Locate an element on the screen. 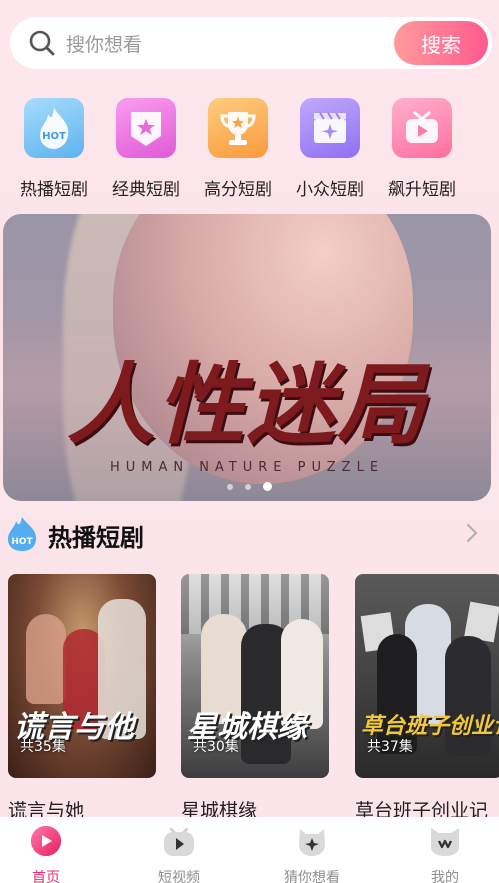 This screenshot has width=499, height=883. drama-card: 谎言与他 共35集 谎言与她 is located at coordinates (82, 698).